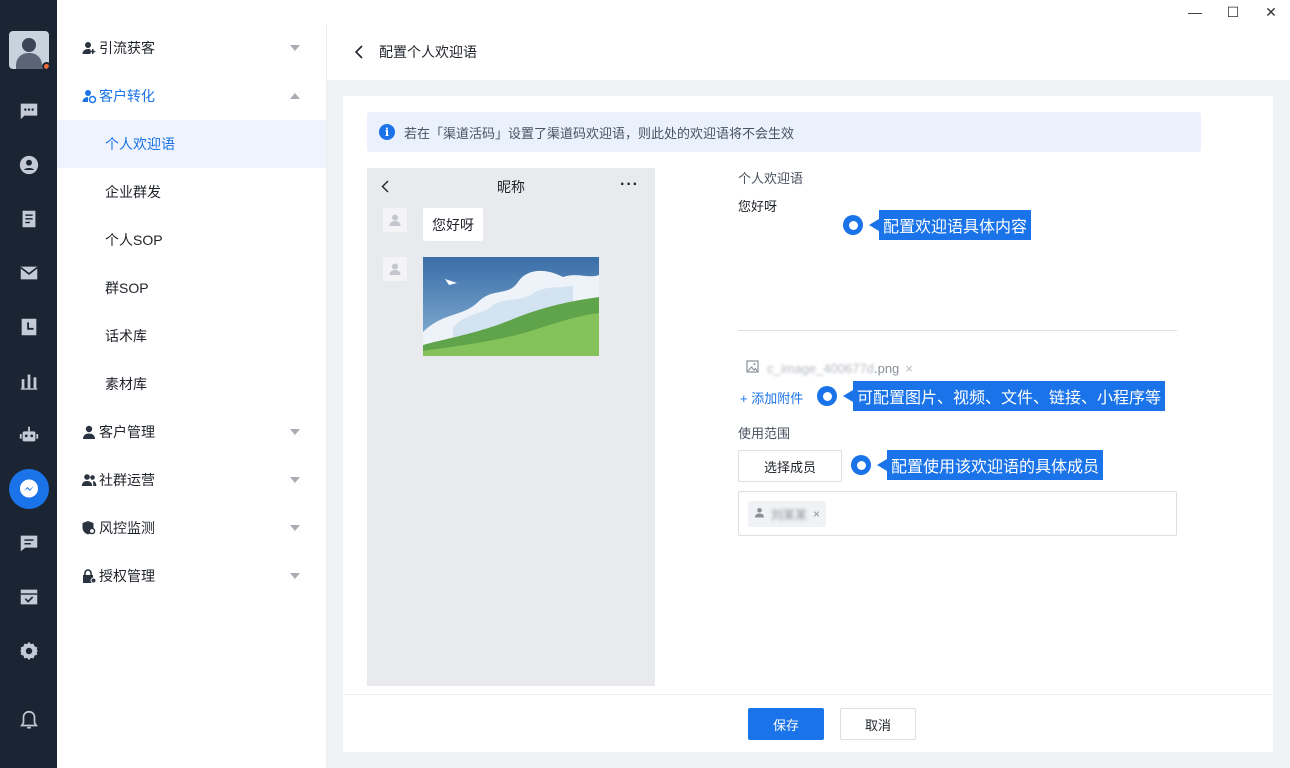  Describe the element at coordinates (771, 178) in the screenshot. I see `welcome-label: 个人欢迎语` at that location.